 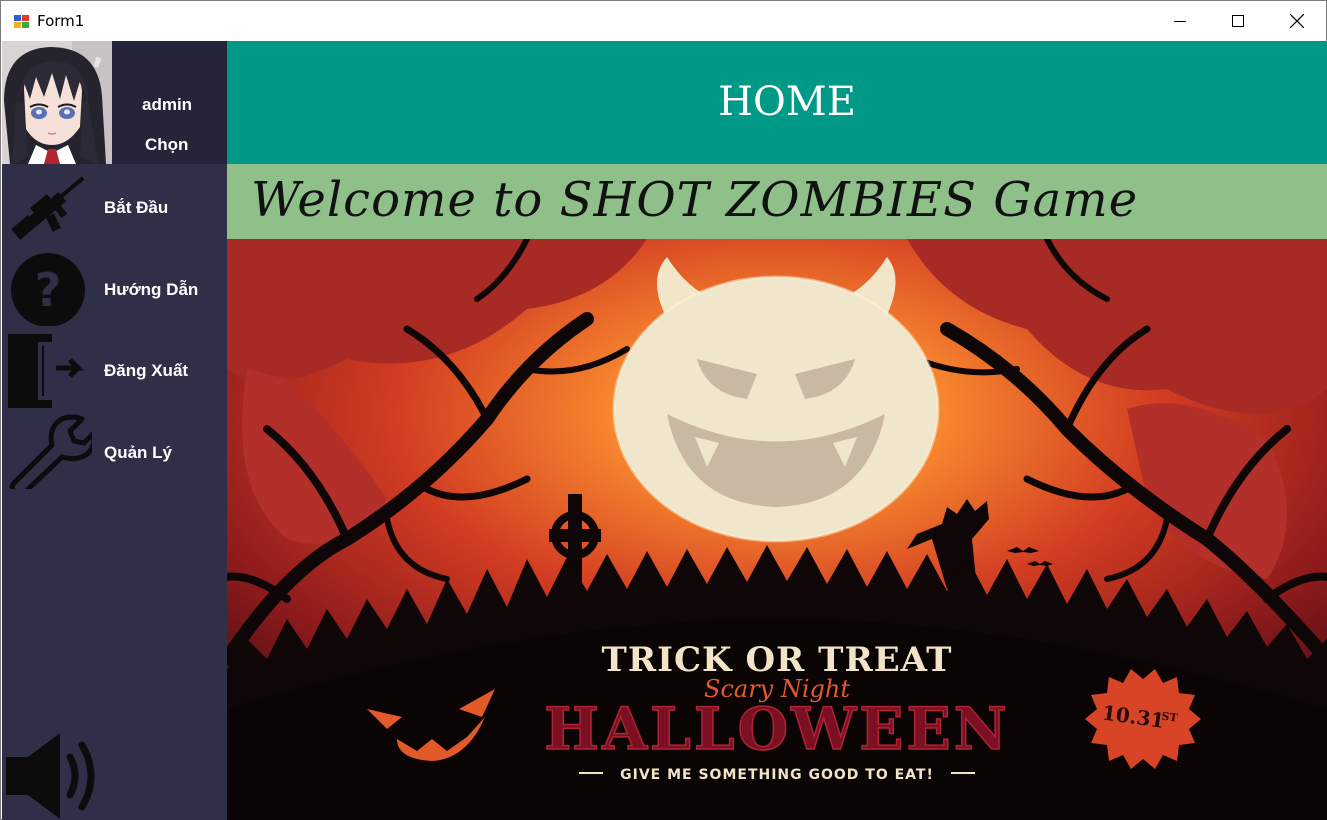 I want to click on window-title: Form1, so click(x=61, y=21).